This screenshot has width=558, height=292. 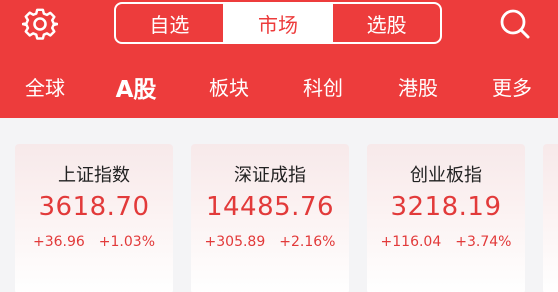 What do you see at coordinates (307, 242) in the screenshot?
I see `index-change-pct: +2.16%` at bounding box center [307, 242].